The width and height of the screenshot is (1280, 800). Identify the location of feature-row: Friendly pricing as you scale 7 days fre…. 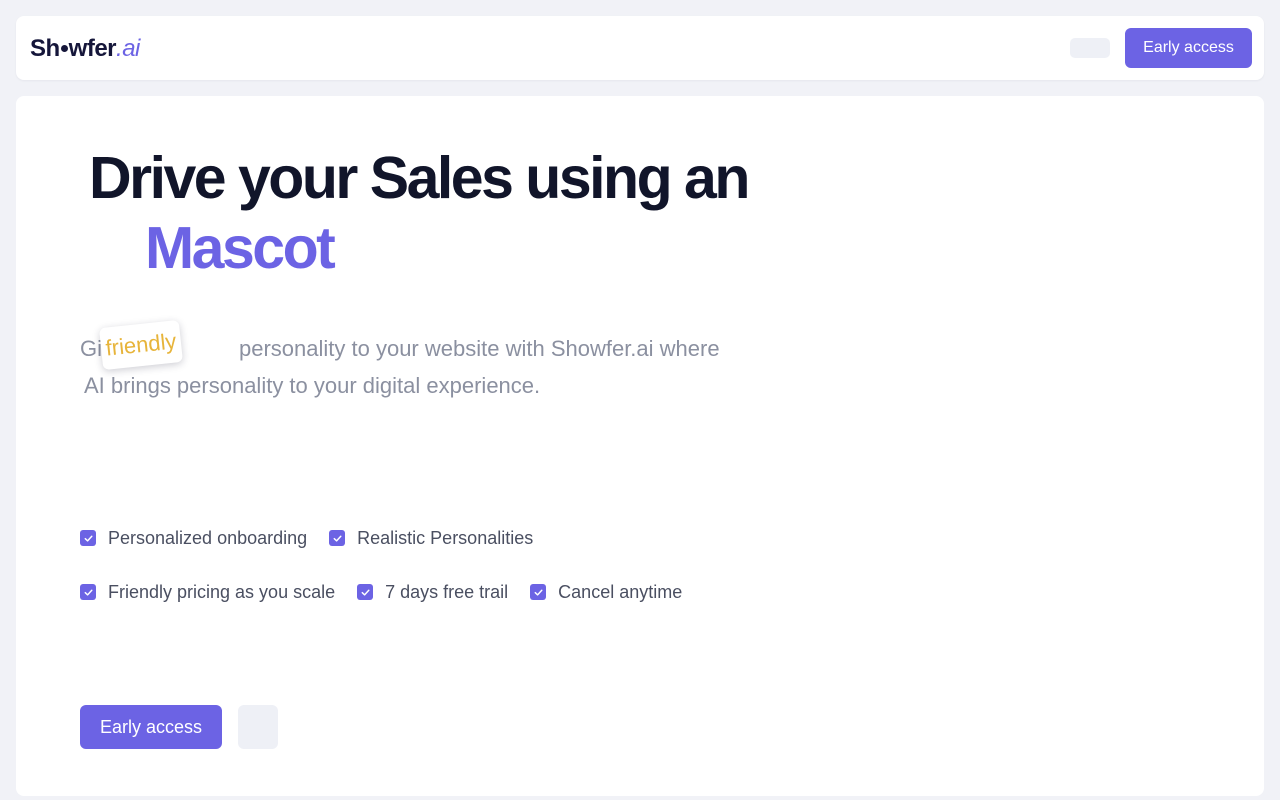
(392, 592).